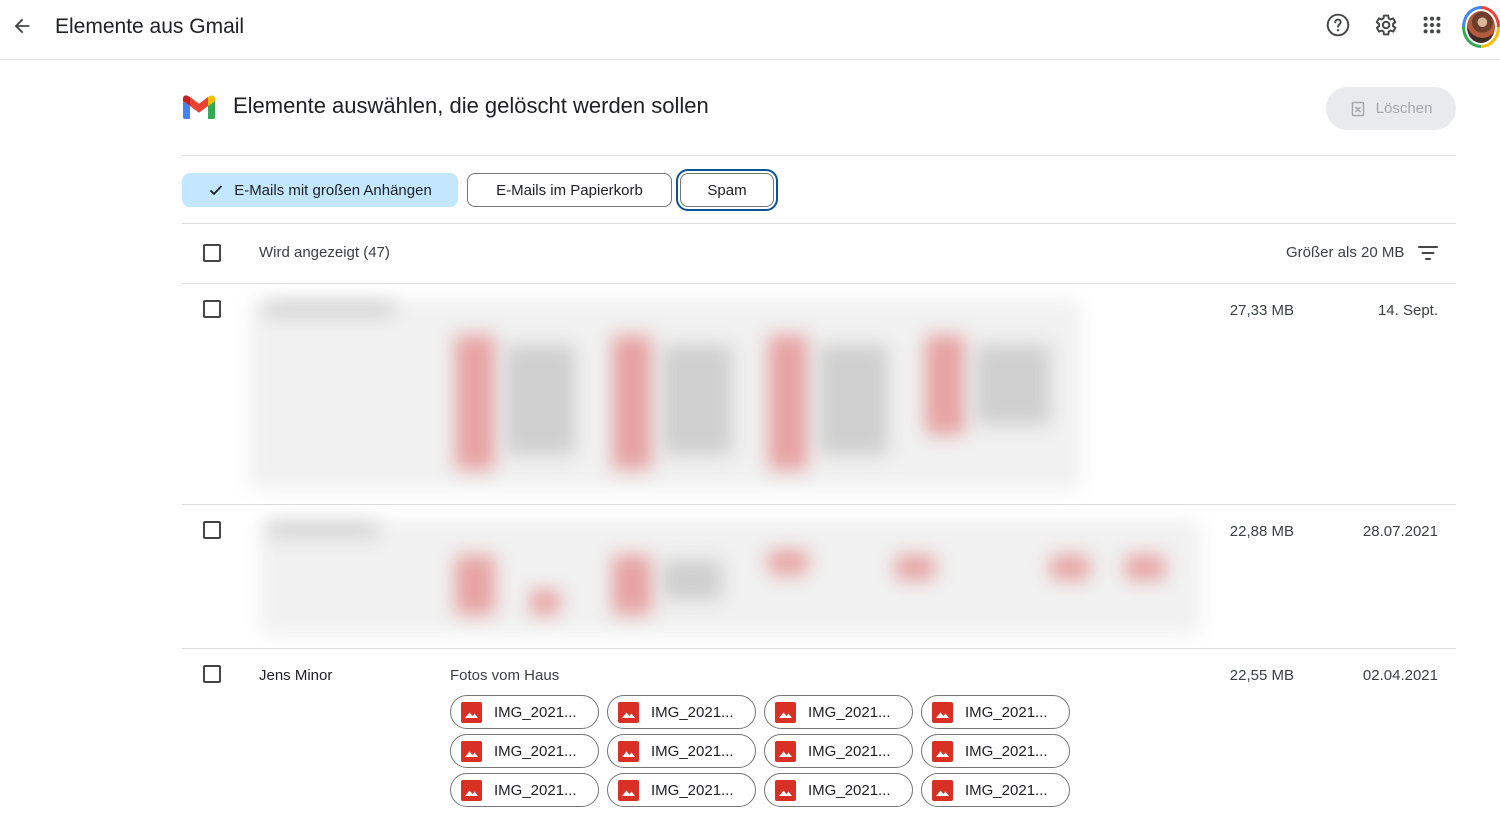  Describe the element at coordinates (1385, 25) in the screenshot. I see `gear-icon` at that location.